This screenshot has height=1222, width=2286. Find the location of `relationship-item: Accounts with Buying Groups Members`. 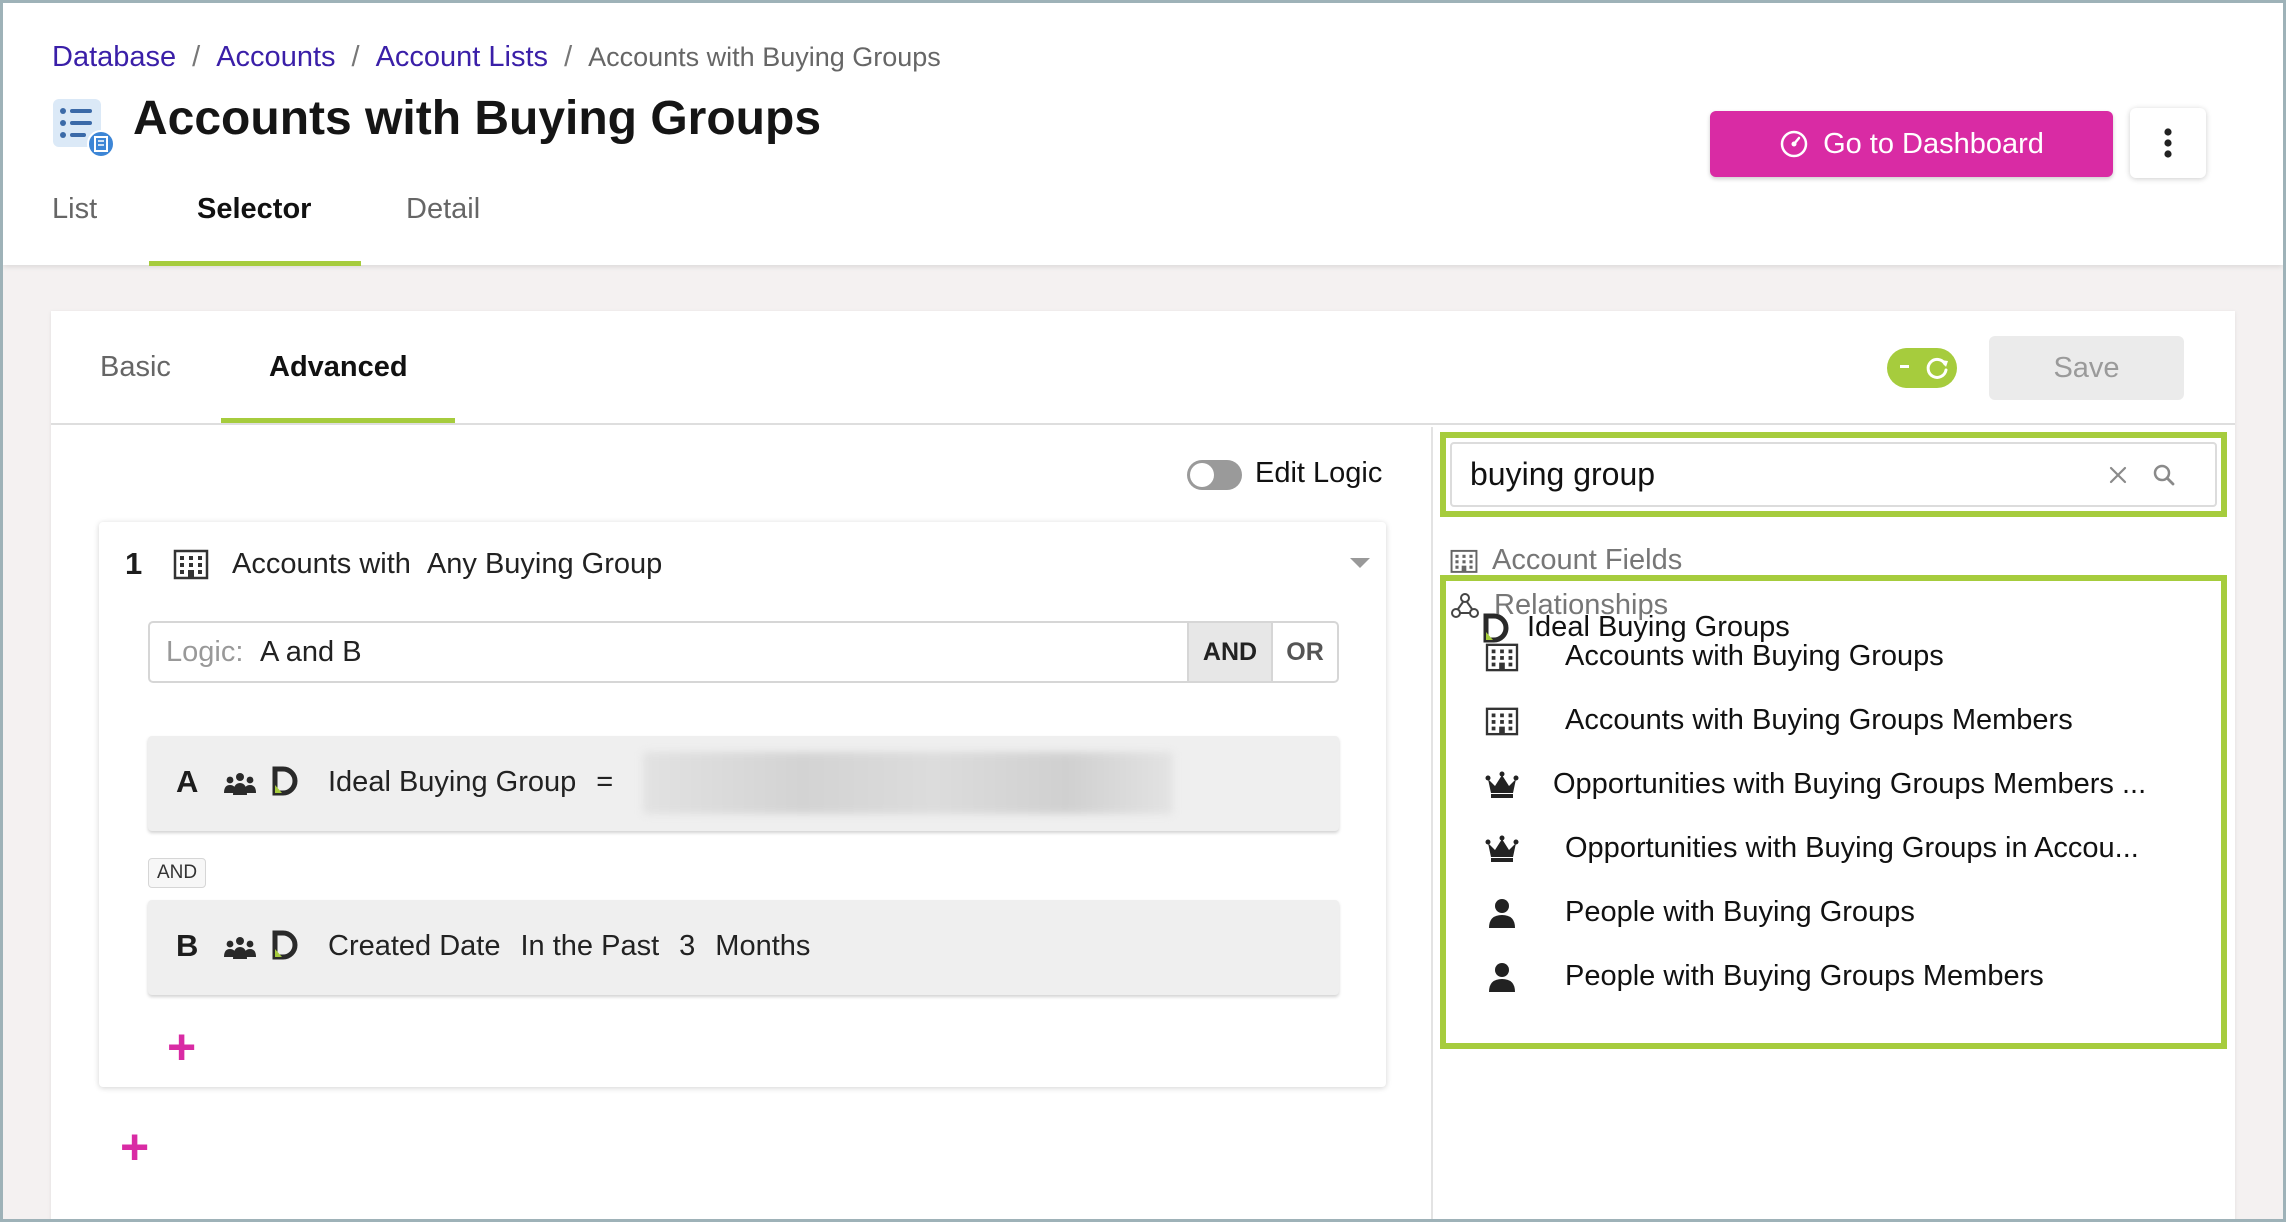

relationship-item: Accounts with Buying Groups Members is located at coordinates (1775, 720).